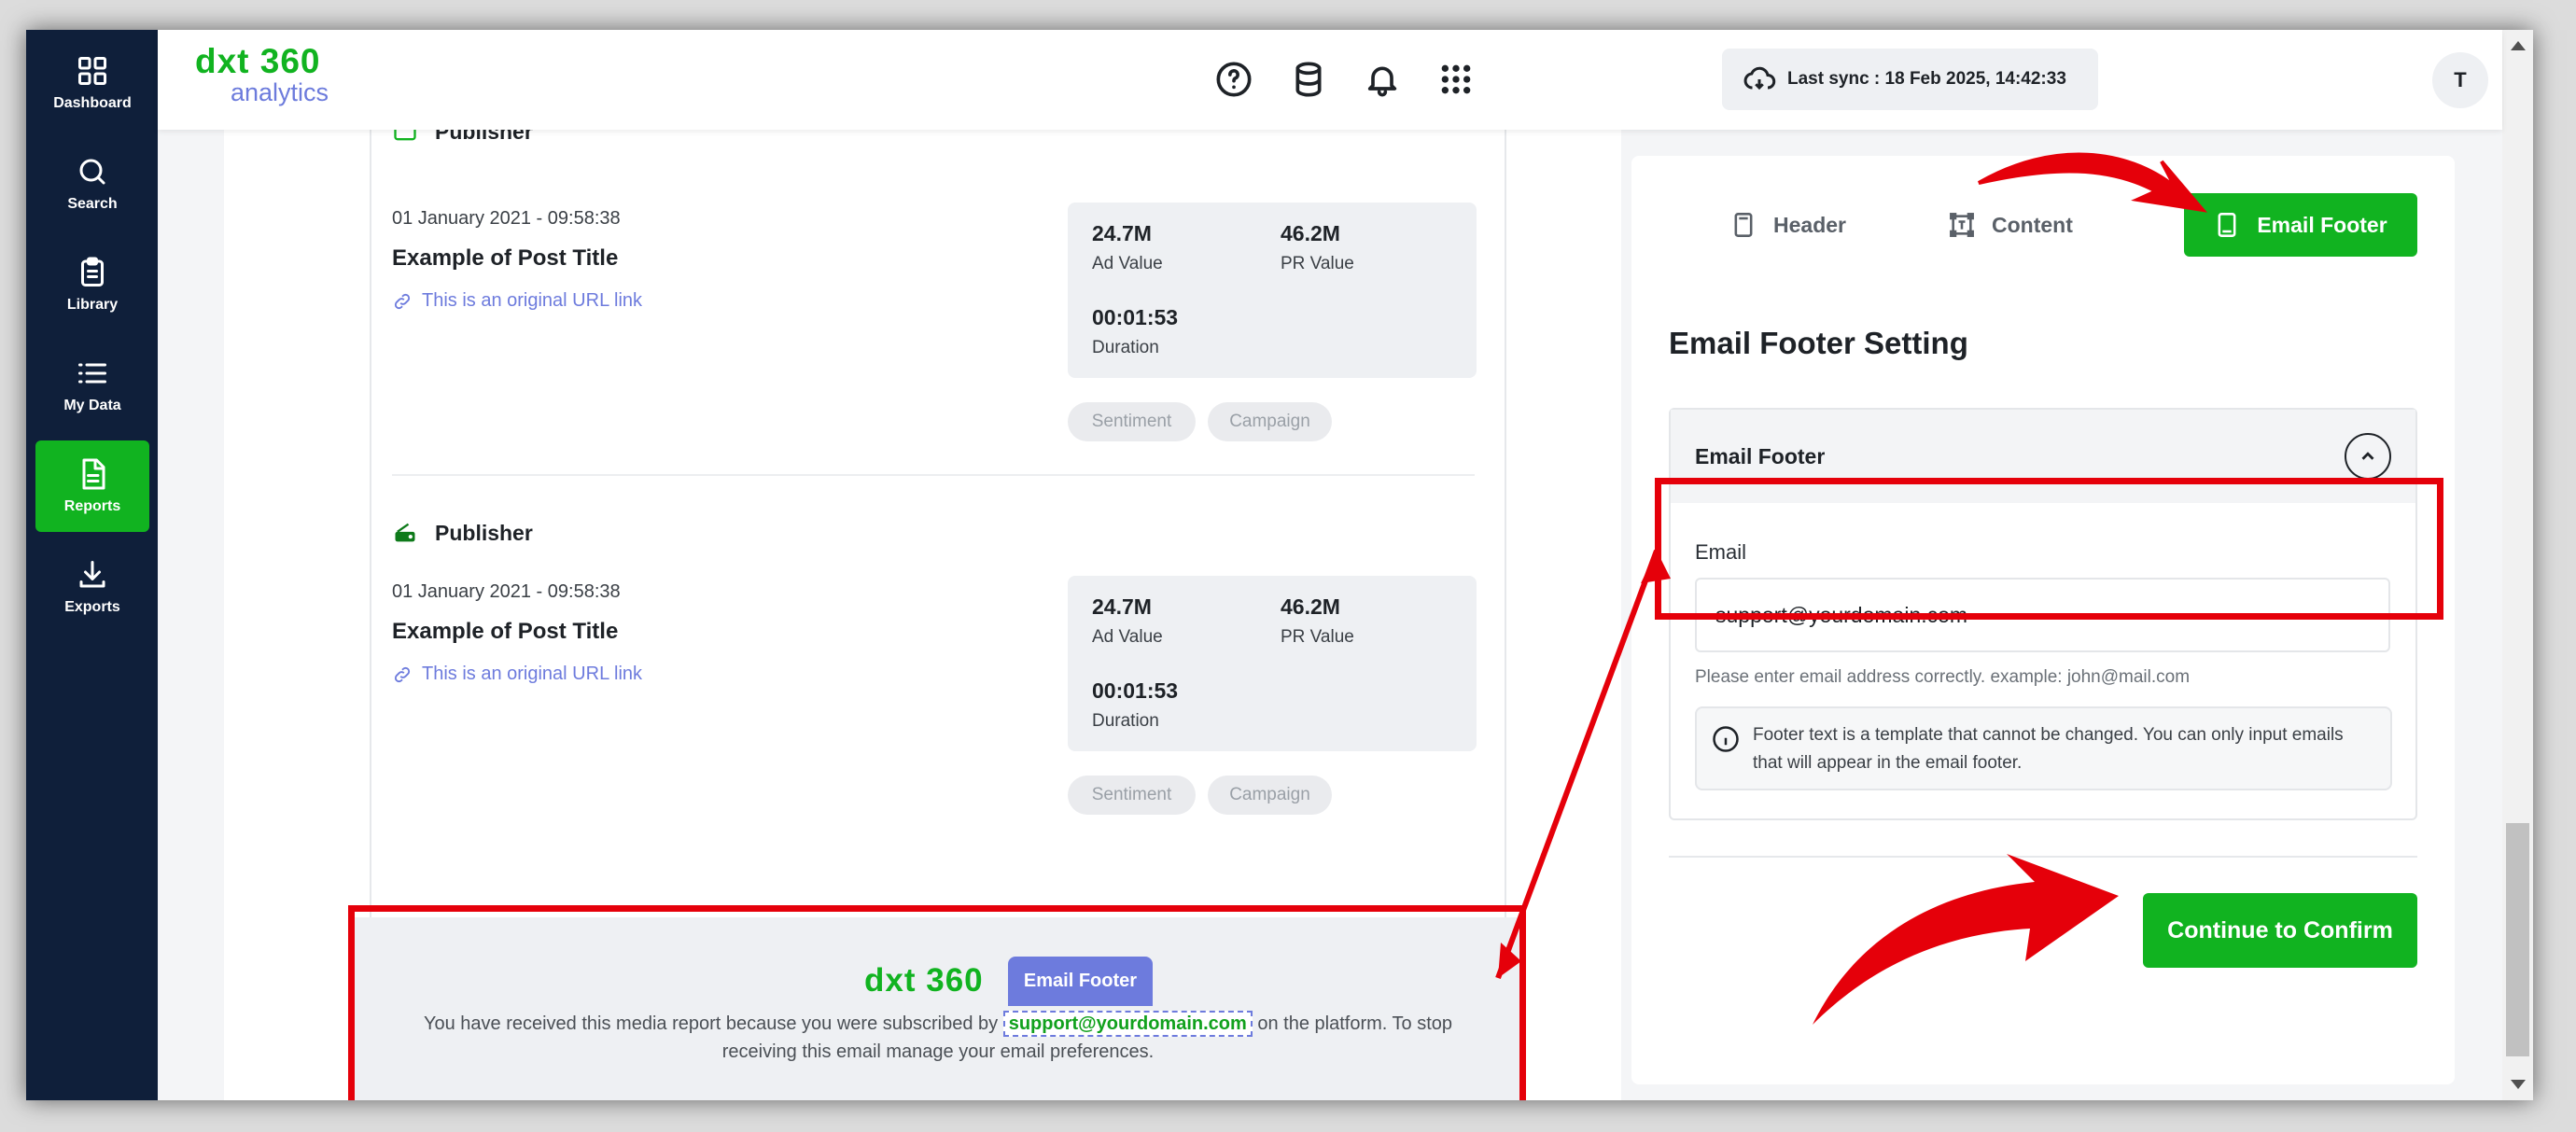  Describe the element at coordinates (532, 300) in the screenshot. I see `post-link-text: This is an original URL link` at that location.